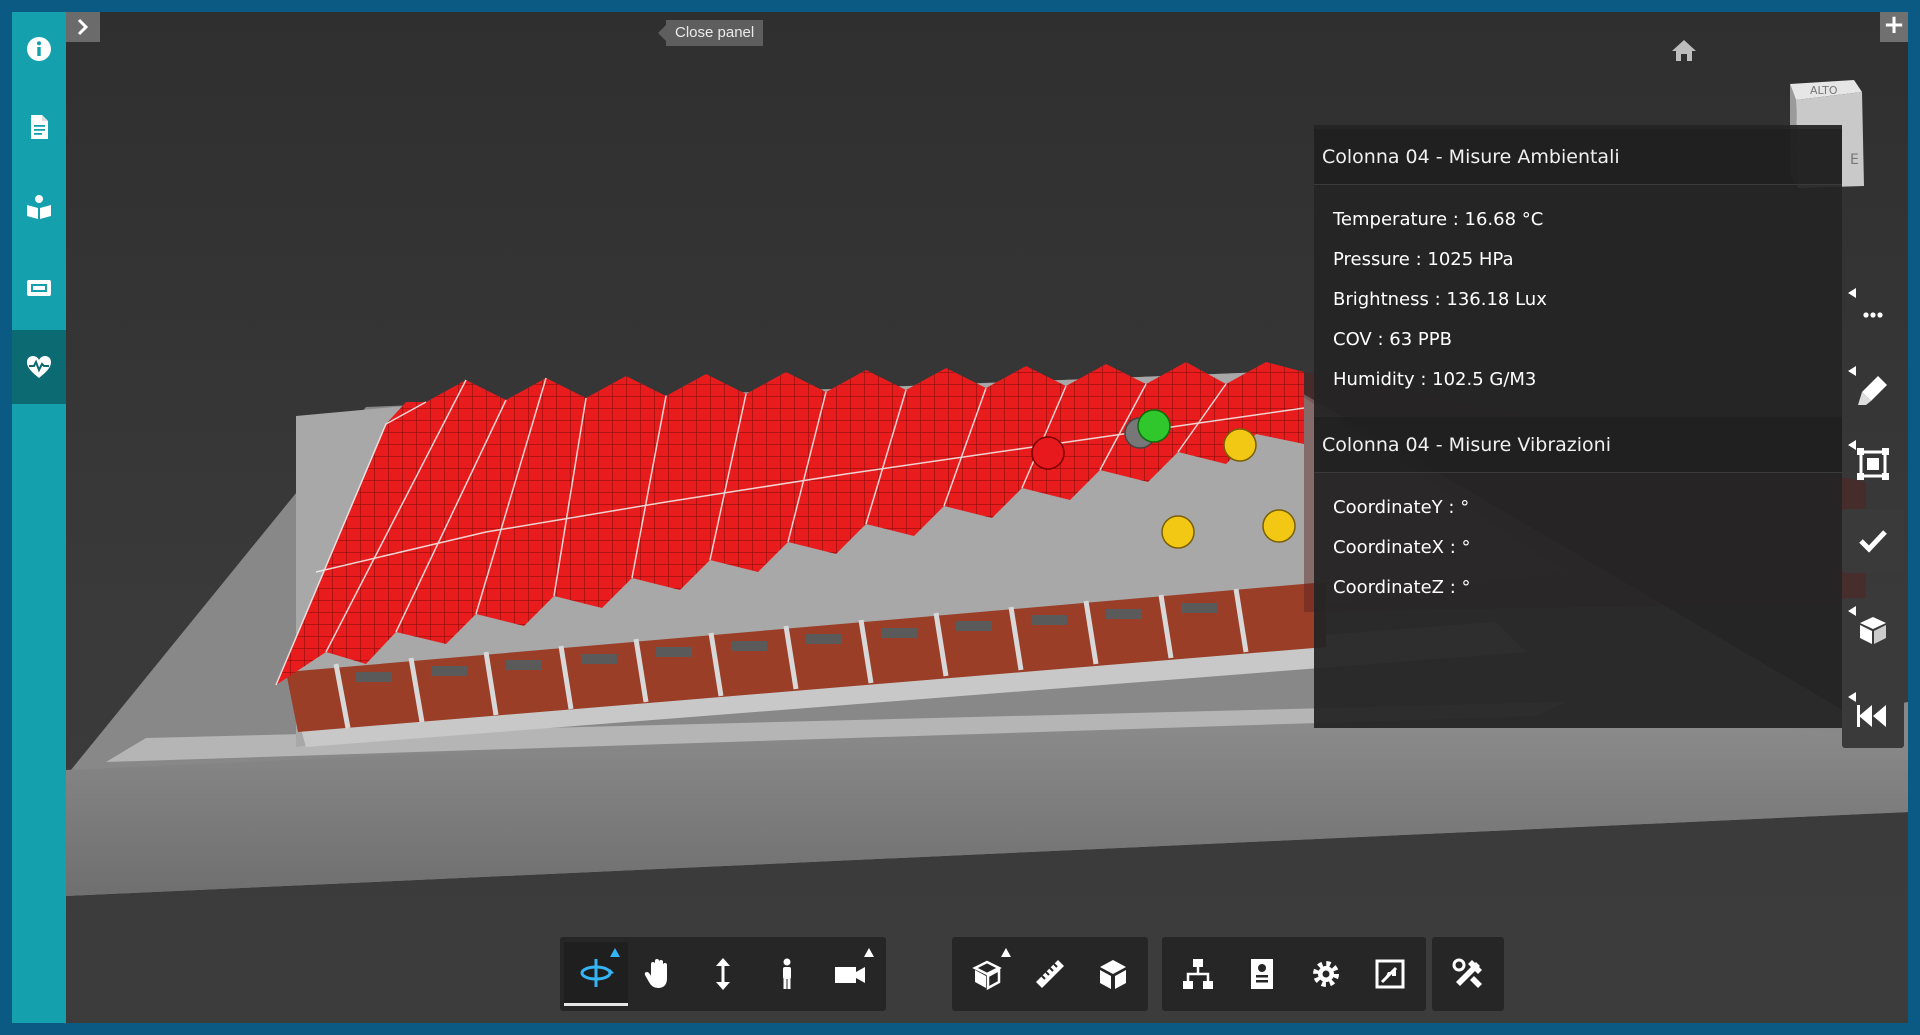  I want to click on explode-model-button, so click(987, 974).